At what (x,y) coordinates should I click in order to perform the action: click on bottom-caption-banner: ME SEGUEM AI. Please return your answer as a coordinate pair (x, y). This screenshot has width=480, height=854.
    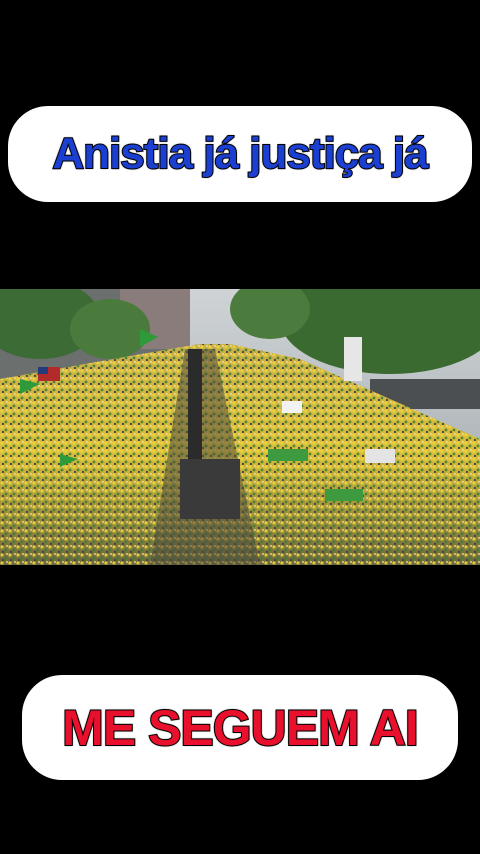
    Looking at the image, I should click on (240, 727).